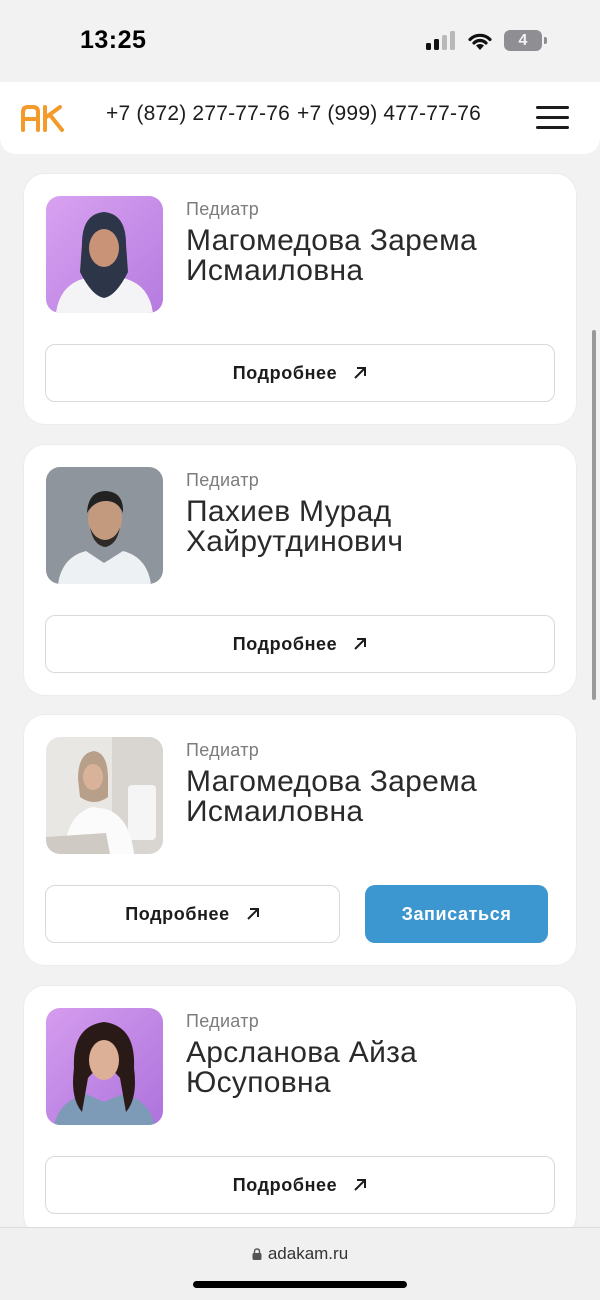 This screenshot has width=600, height=1300. I want to click on battery-indicator: 4, so click(523, 40).